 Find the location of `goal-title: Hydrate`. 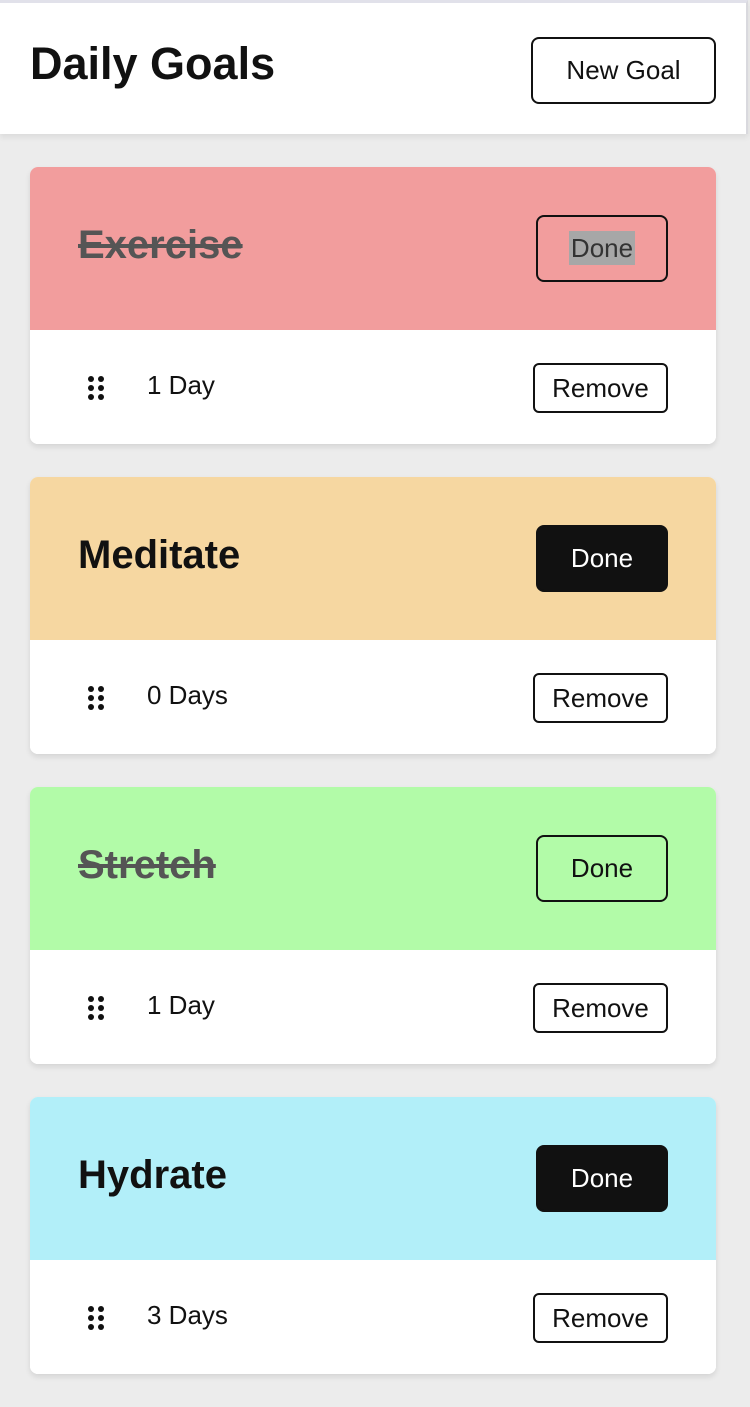

goal-title: Hydrate is located at coordinates (152, 1175).